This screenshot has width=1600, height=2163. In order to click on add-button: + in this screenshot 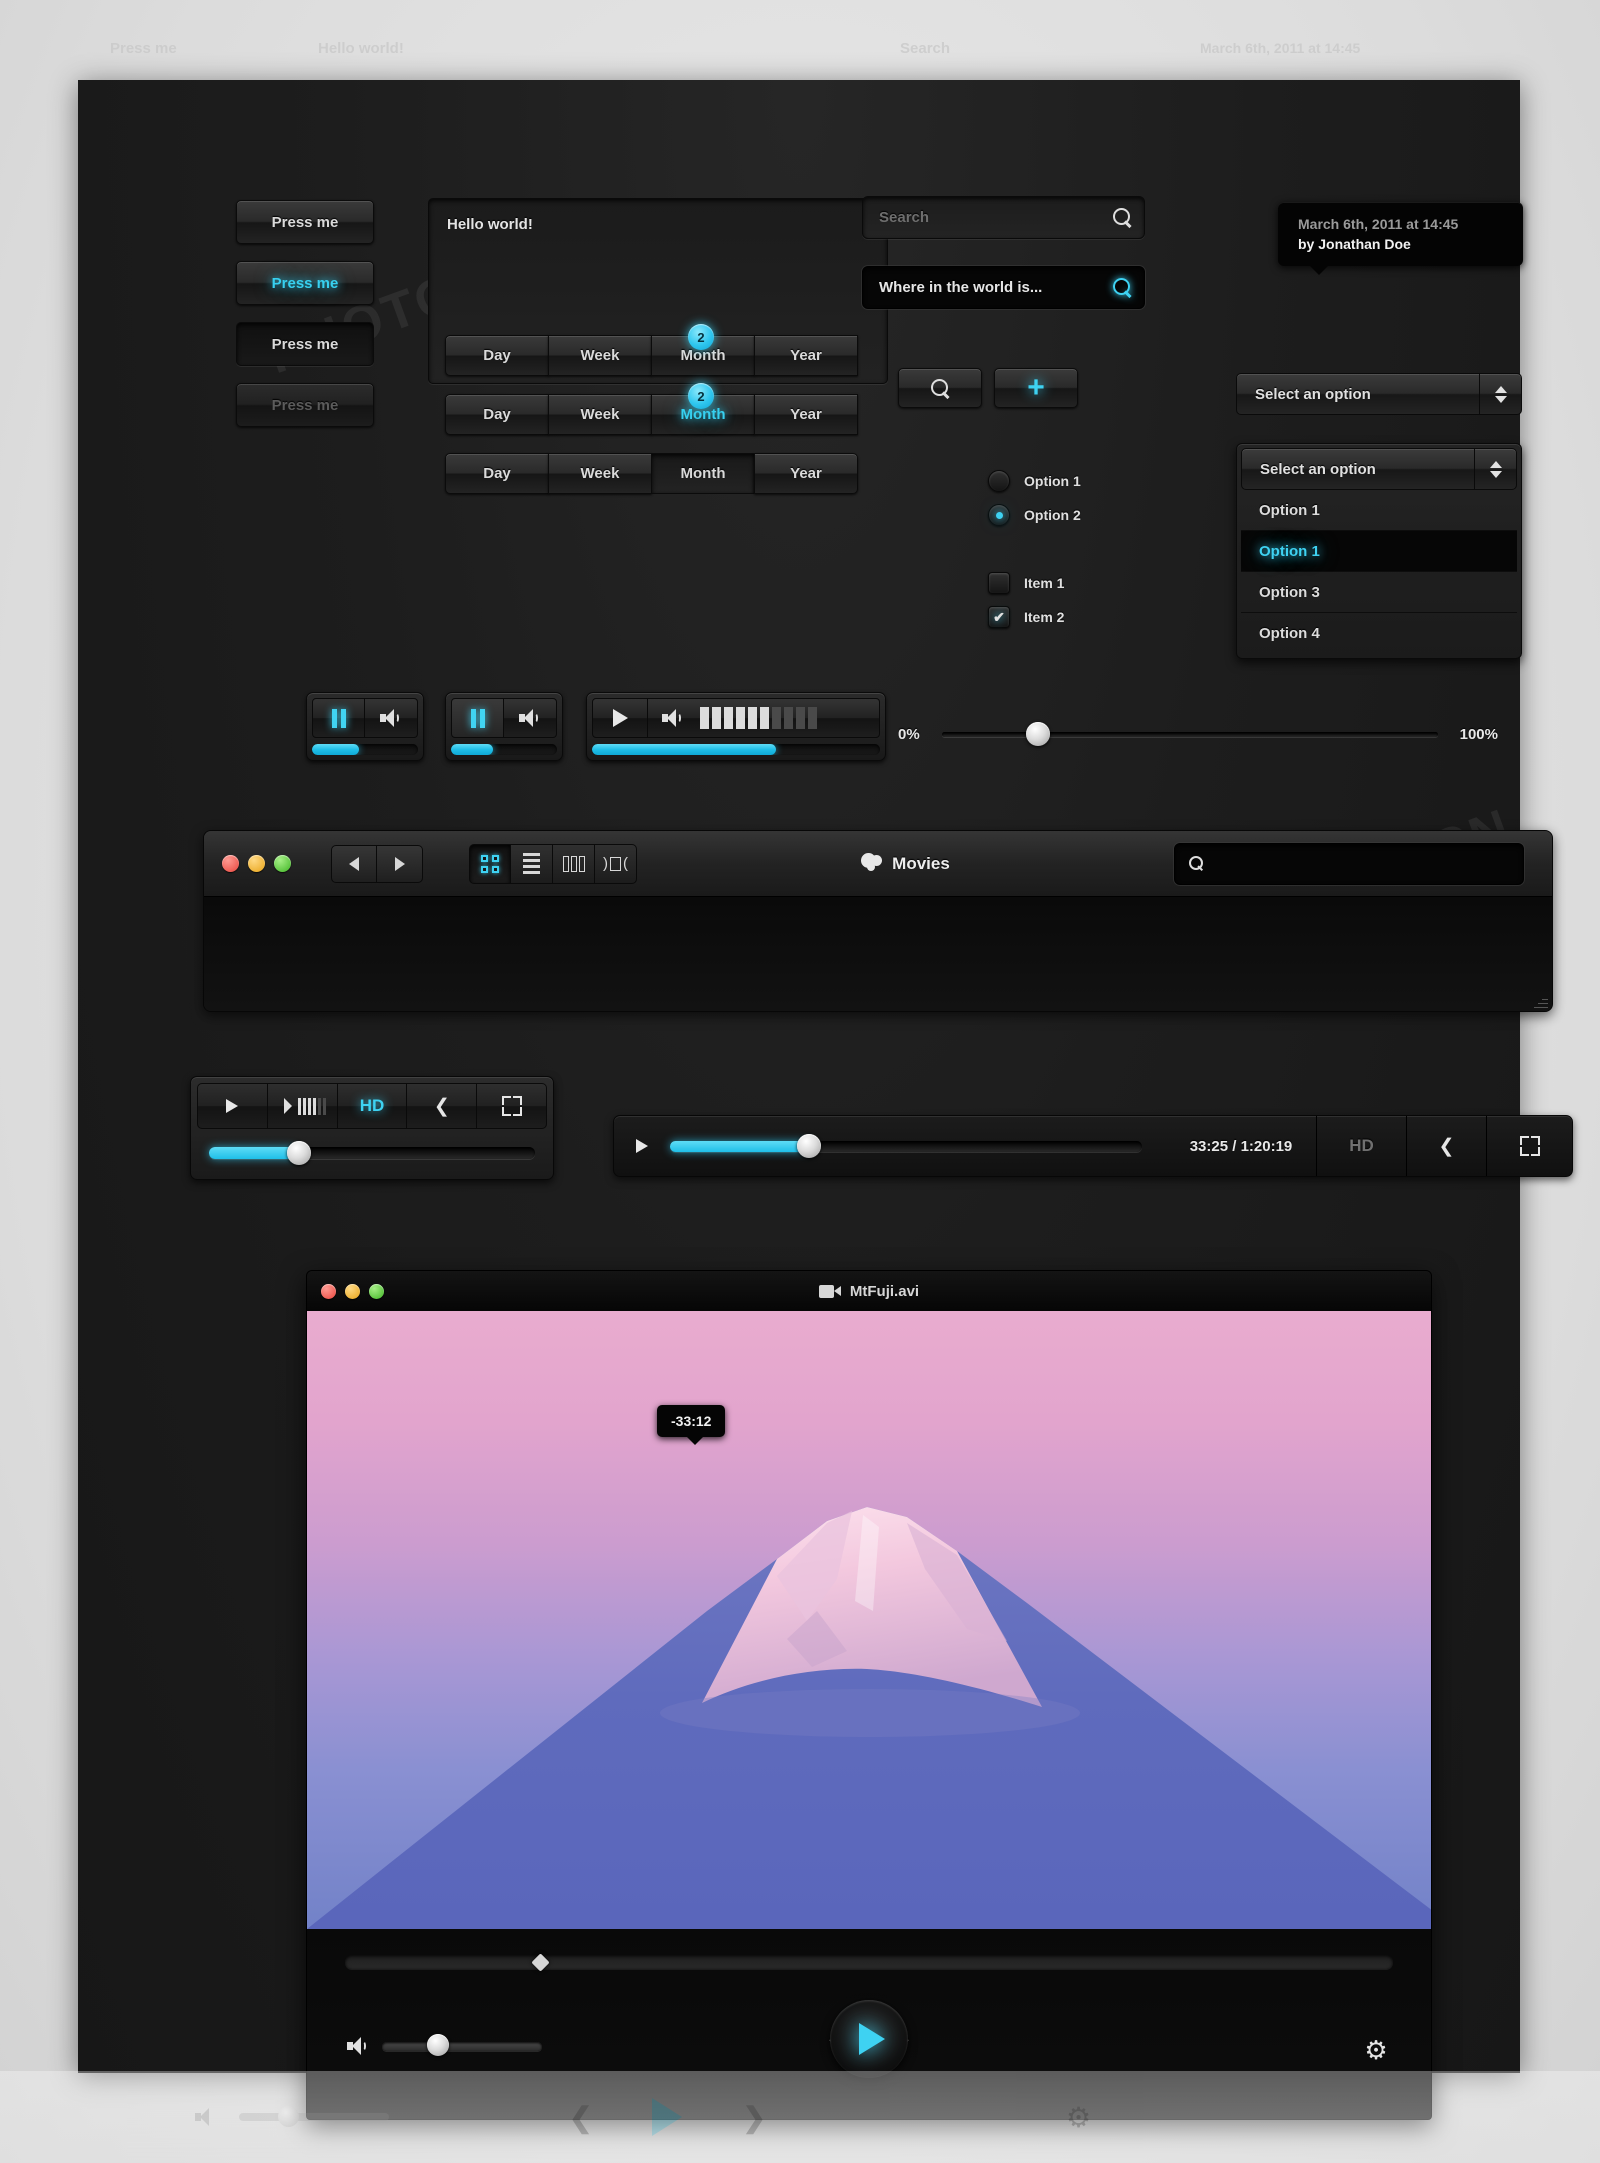, I will do `click(1036, 388)`.